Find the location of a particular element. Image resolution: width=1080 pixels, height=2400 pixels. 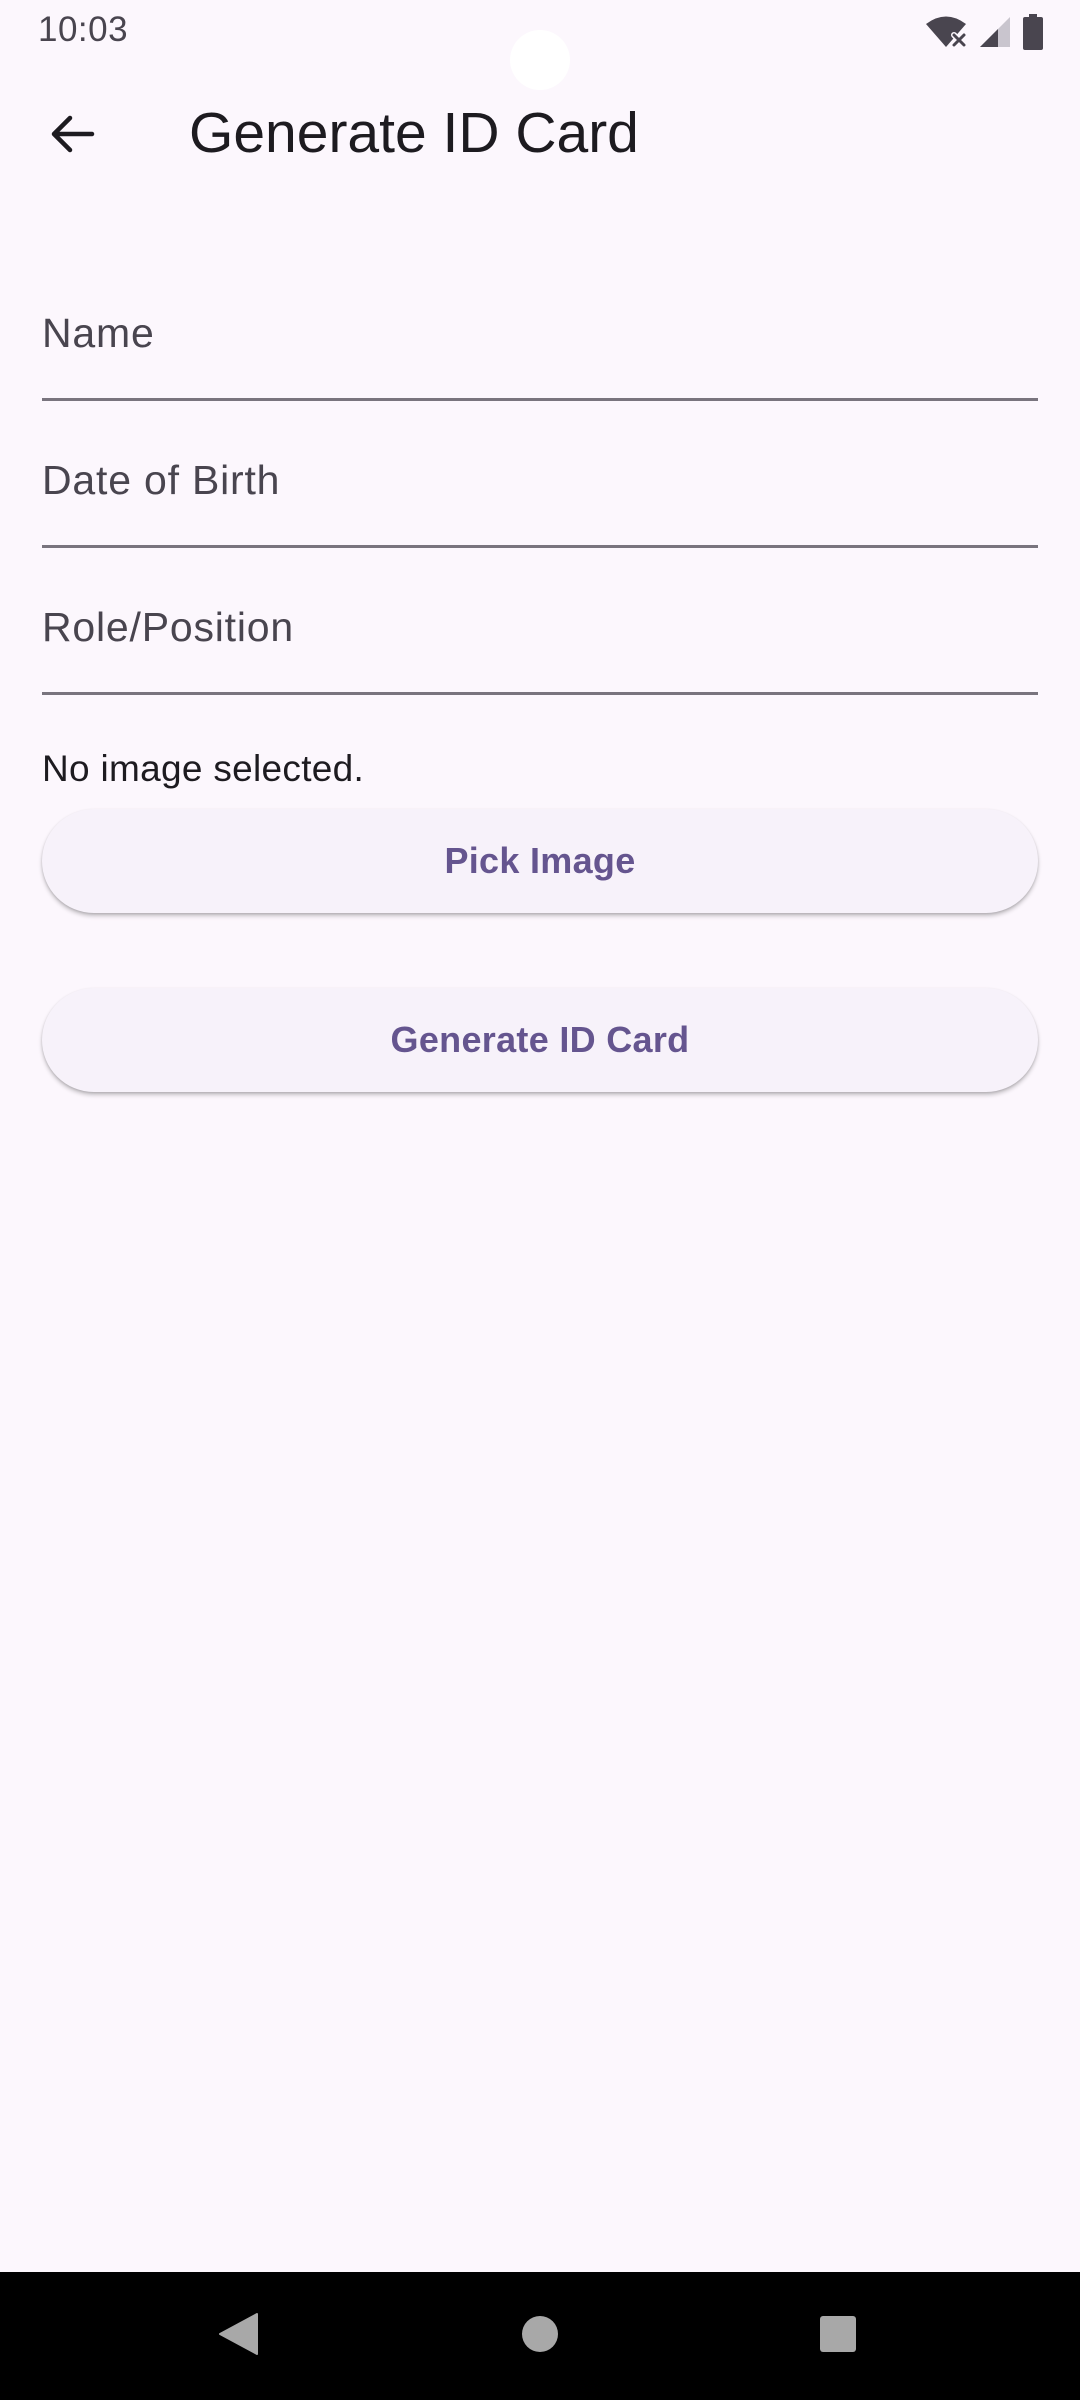

recents-square-icon is located at coordinates (838, 2336).